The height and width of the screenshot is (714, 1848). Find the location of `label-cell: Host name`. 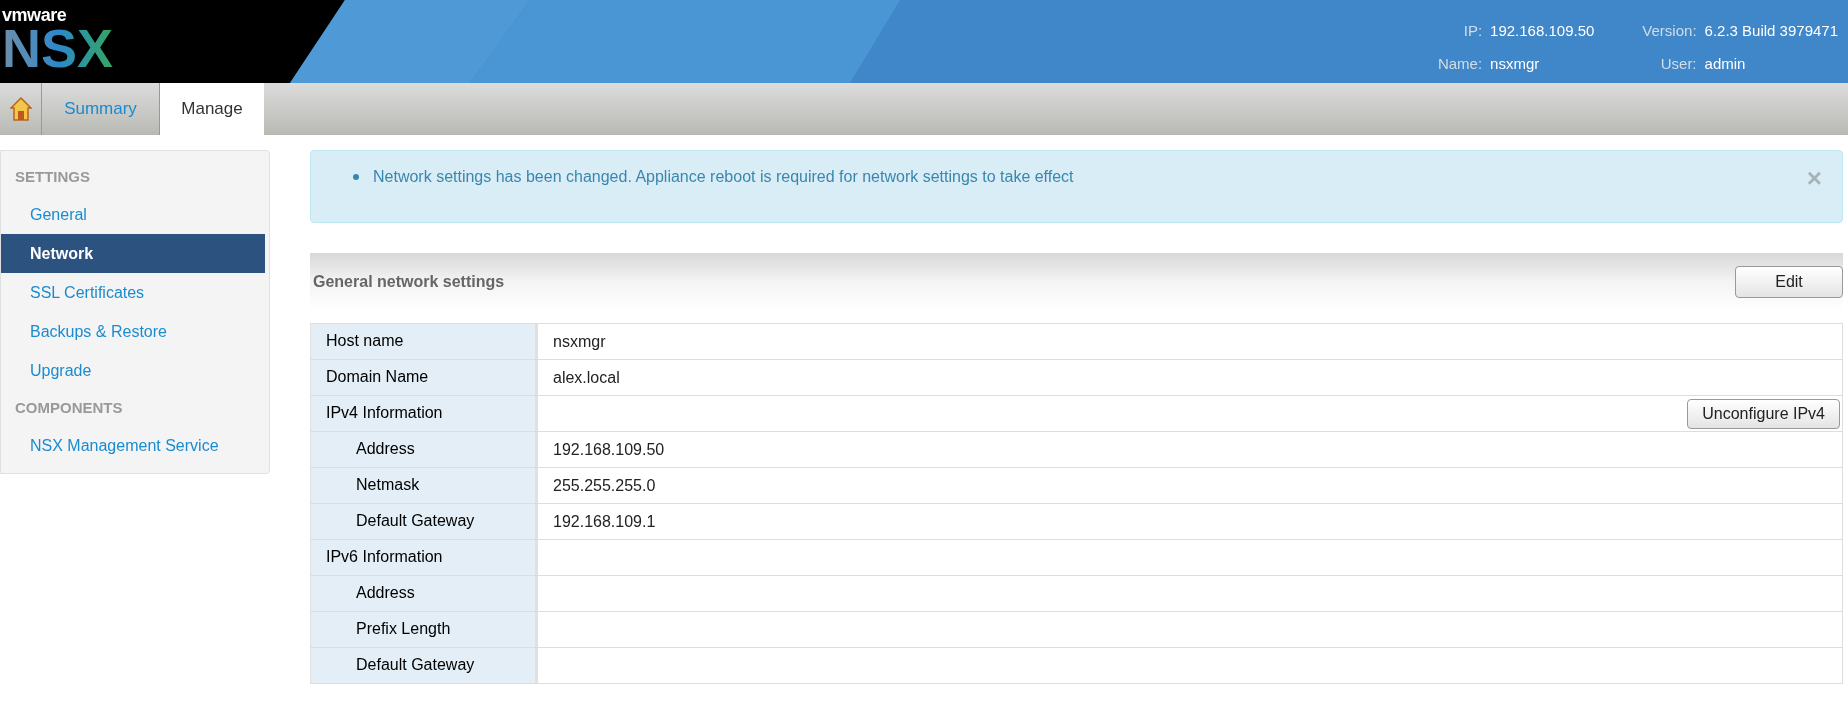

label-cell: Host name is located at coordinates (424, 341).